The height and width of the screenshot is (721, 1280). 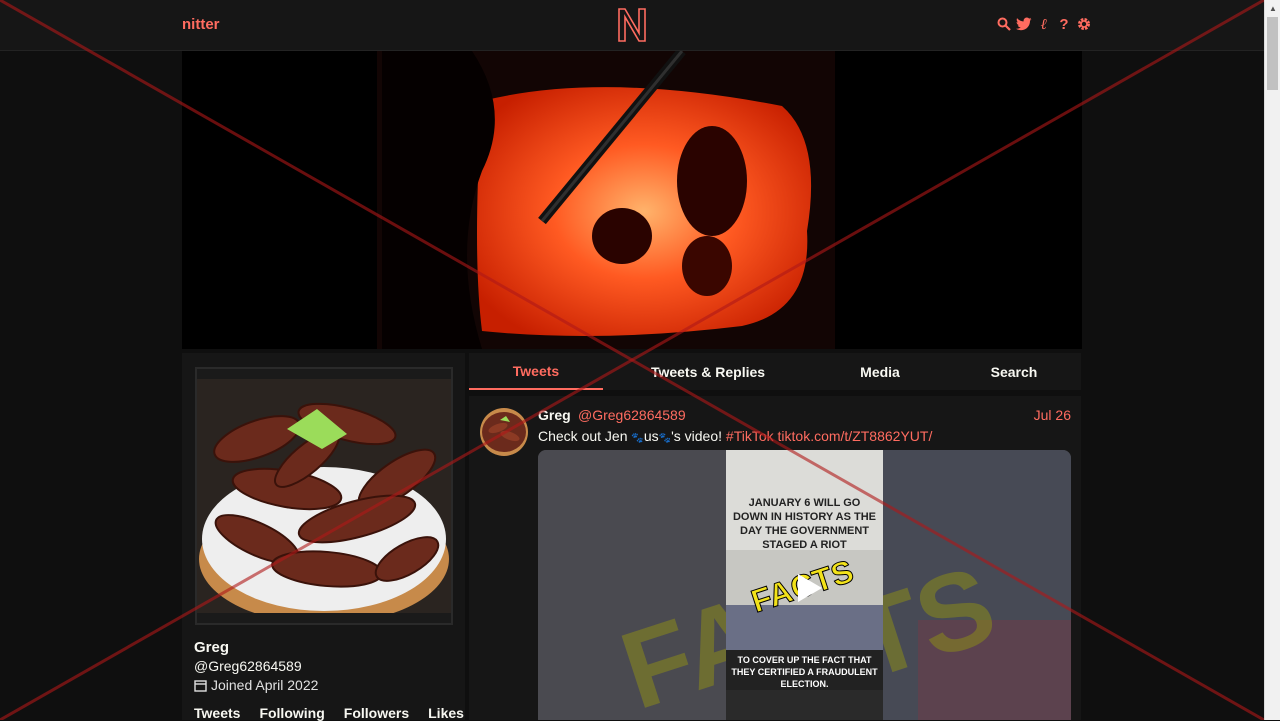 I want to click on tweet-text-mid: us, so click(x=651, y=436).